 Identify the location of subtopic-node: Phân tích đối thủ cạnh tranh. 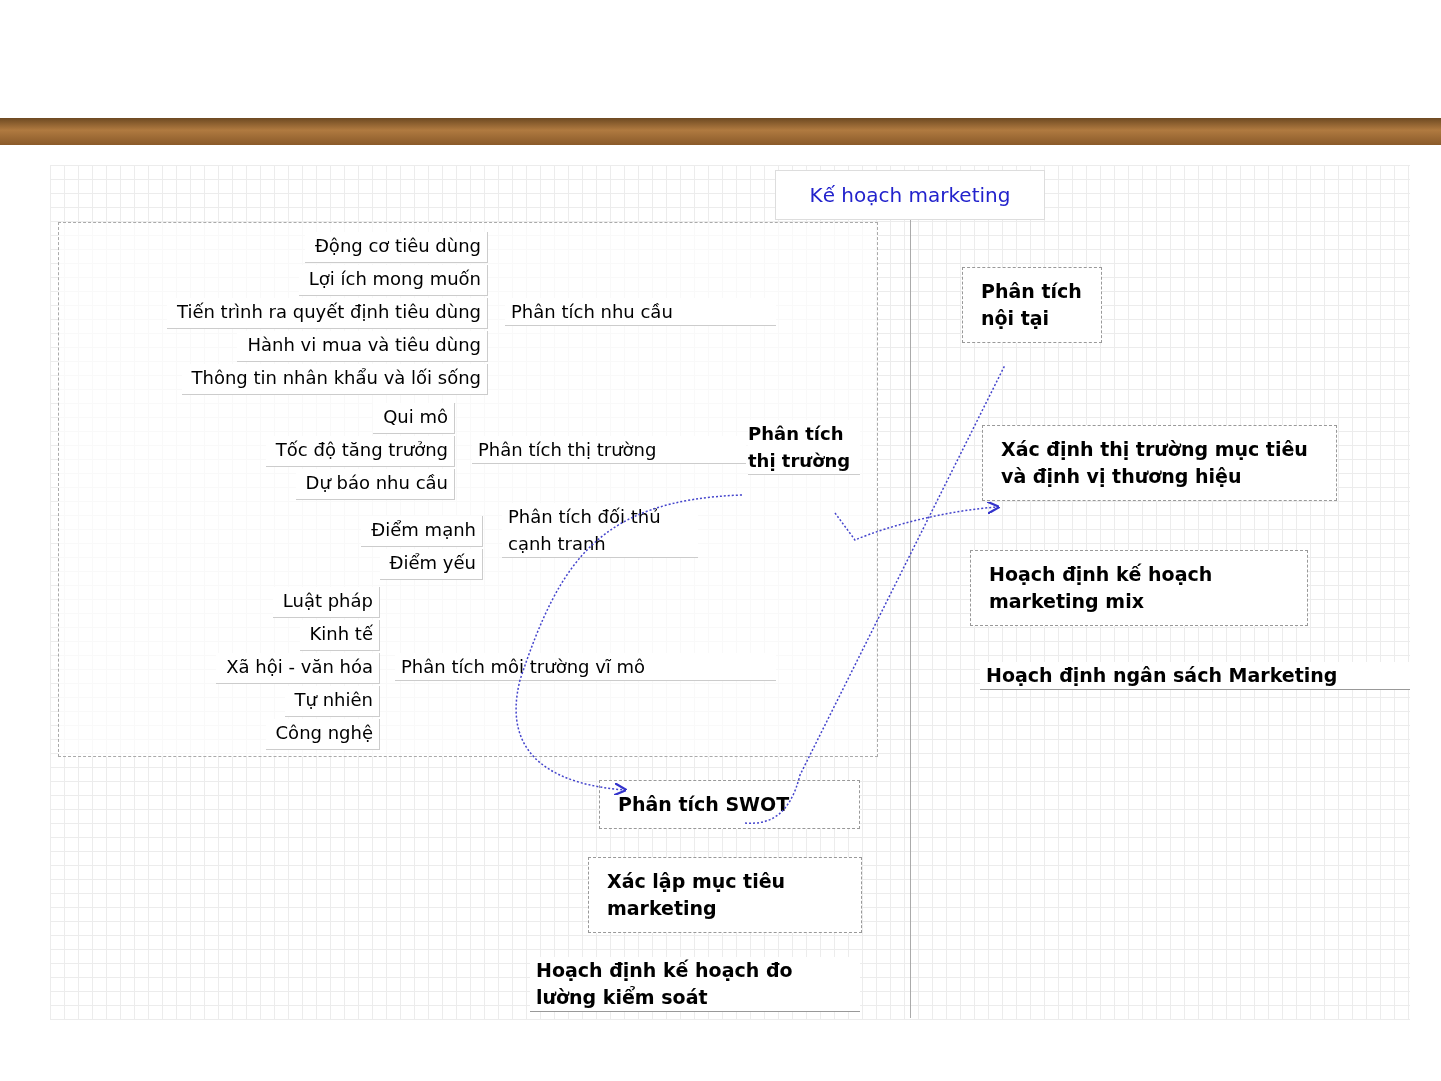
(600, 530).